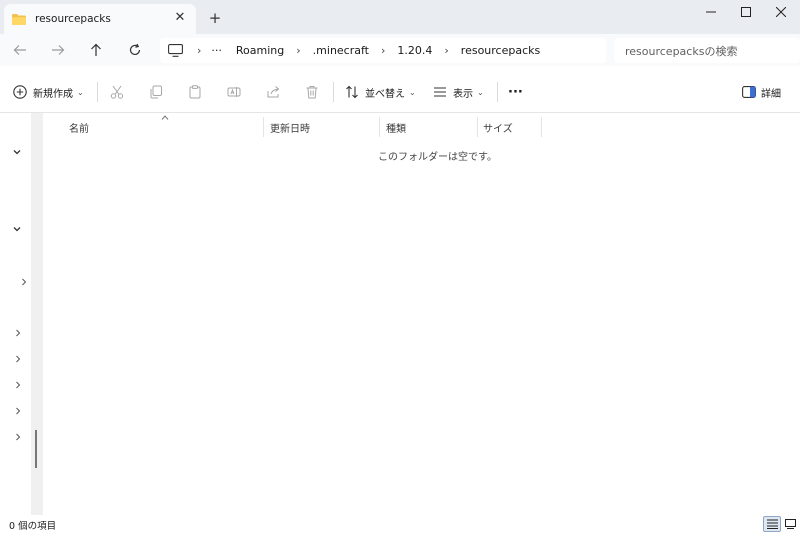 Image resolution: width=800 pixels, height=533 pixels. Describe the element at coordinates (73, 19) in the screenshot. I see `tab-title: resourcepacks` at that location.